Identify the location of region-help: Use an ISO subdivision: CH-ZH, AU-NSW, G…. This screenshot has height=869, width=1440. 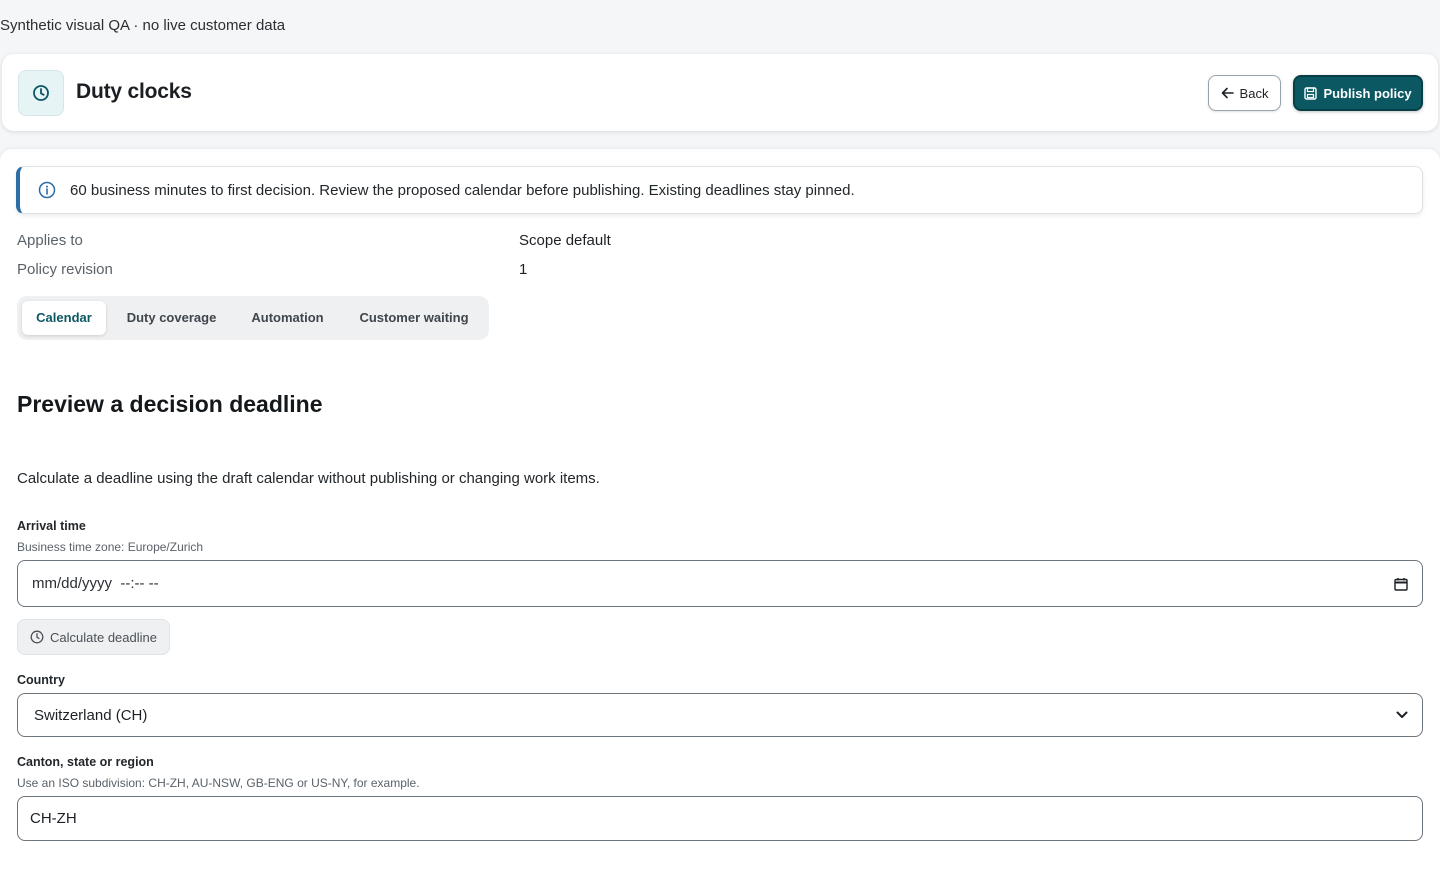
(218, 783).